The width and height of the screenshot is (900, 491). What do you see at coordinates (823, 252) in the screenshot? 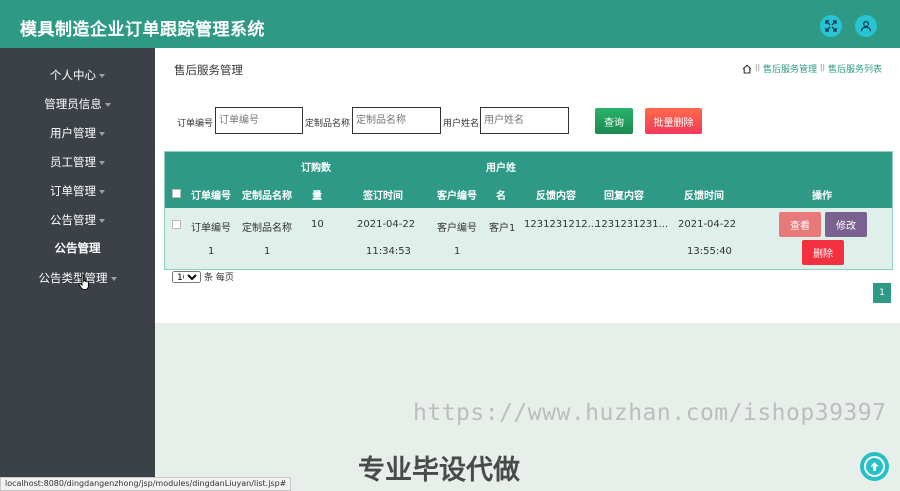
I see `delete-button: 删除` at bounding box center [823, 252].